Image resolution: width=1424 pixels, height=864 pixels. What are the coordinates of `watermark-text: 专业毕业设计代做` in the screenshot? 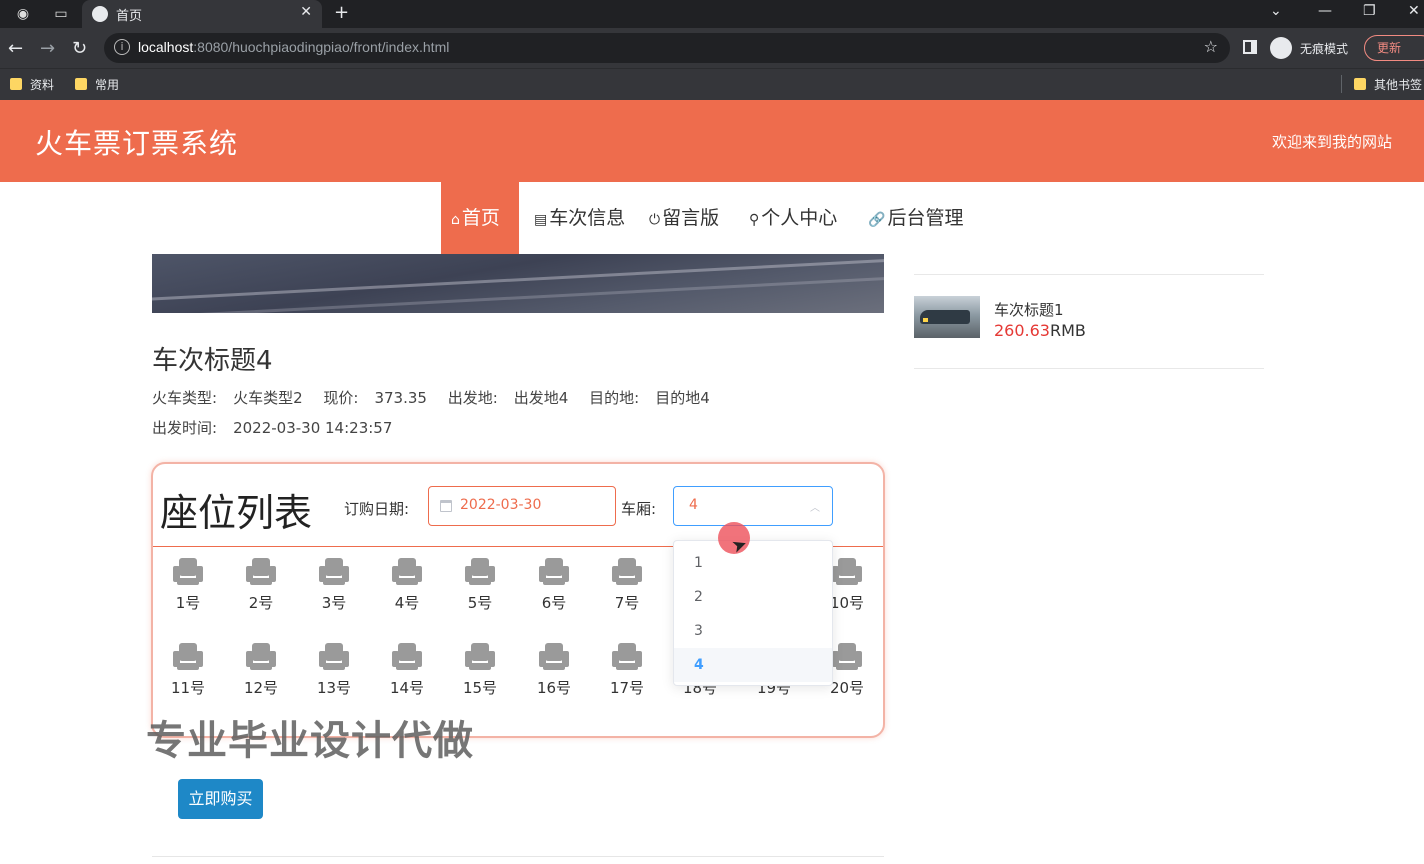 It's located at (310, 741).